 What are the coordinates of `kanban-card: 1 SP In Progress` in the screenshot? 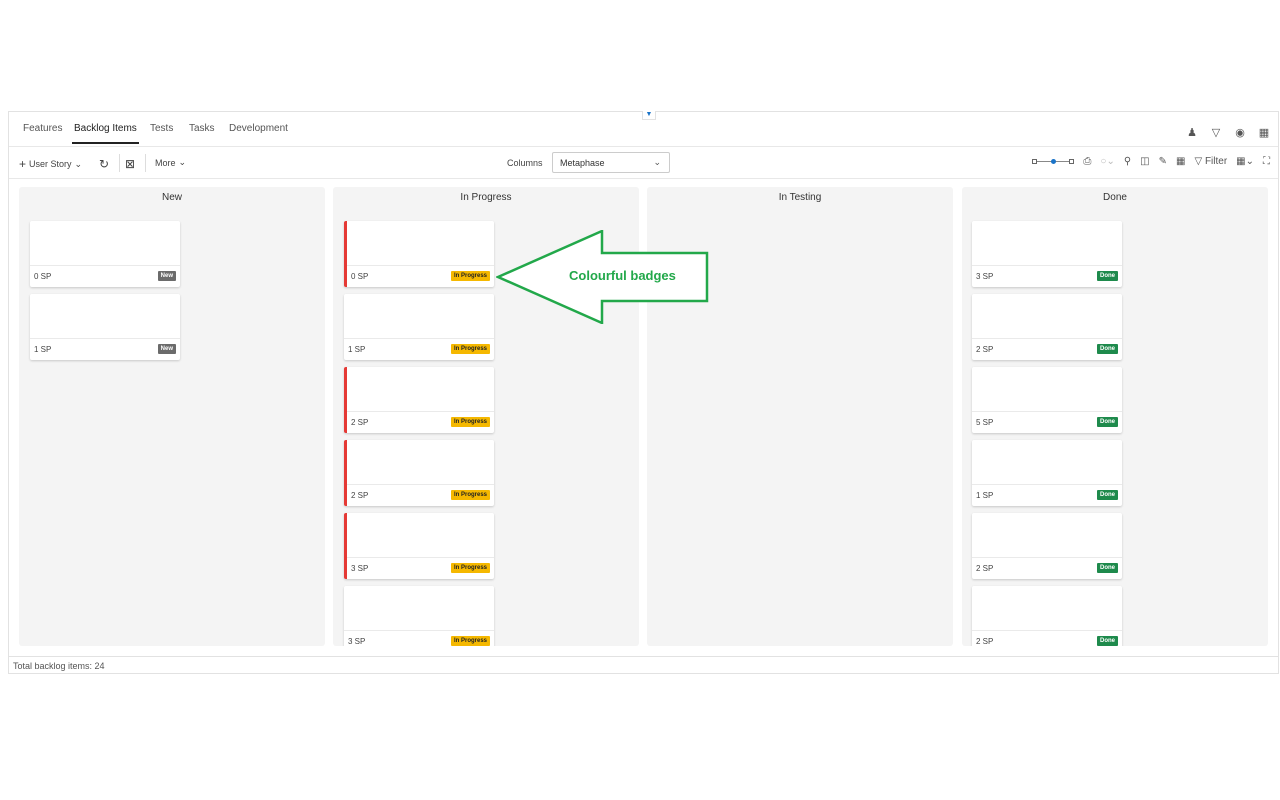 It's located at (419, 327).